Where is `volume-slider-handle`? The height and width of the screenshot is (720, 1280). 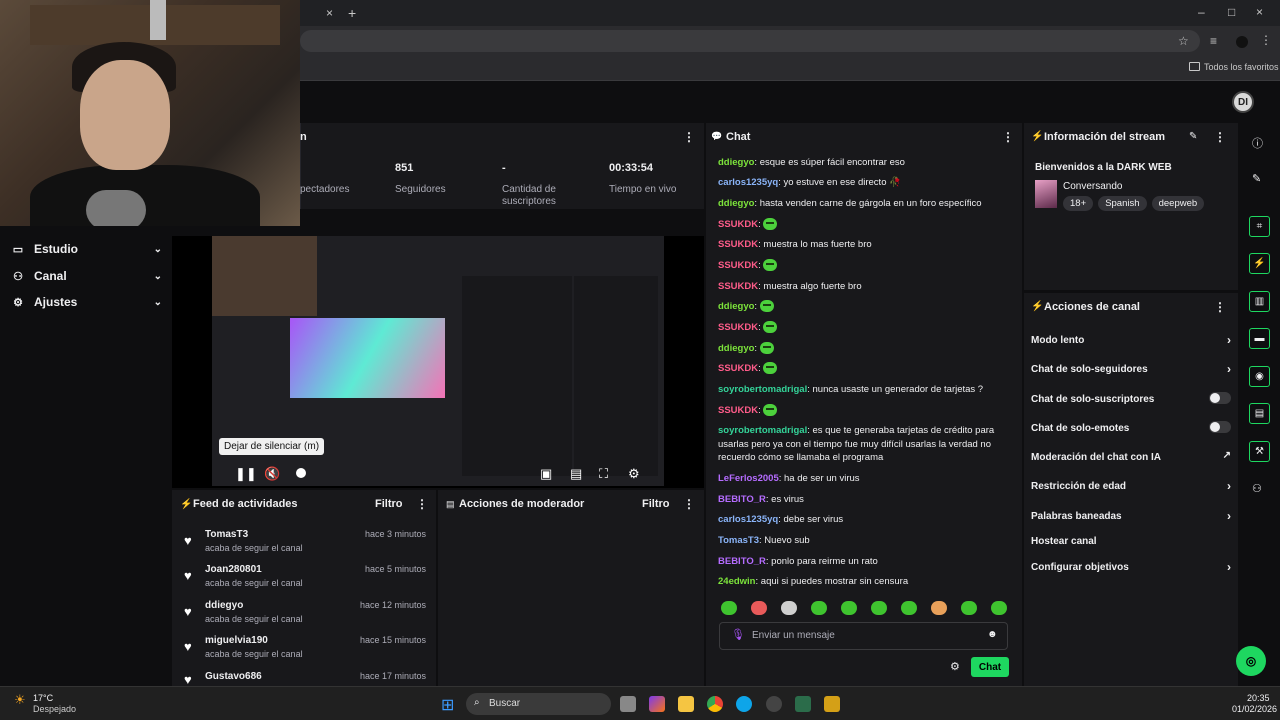
volume-slider-handle is located at coordinates (301, 473).